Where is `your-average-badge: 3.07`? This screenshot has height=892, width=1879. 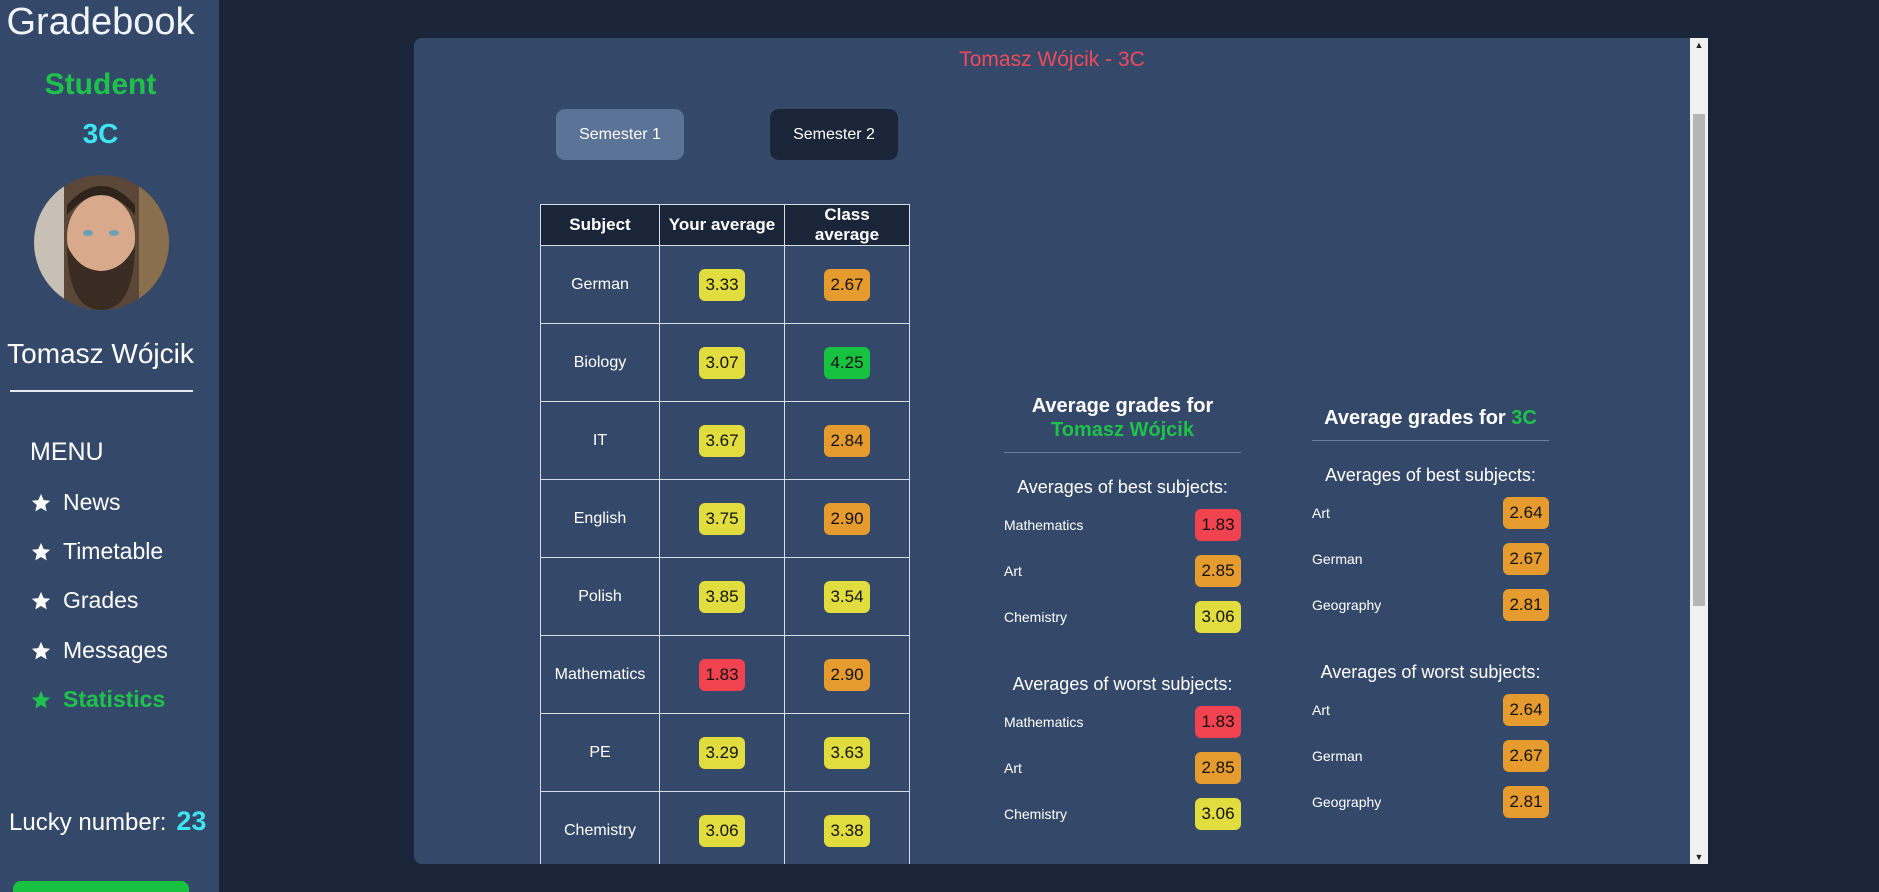
your-average-badge: 3.07 is located at coordinates (722, 362).